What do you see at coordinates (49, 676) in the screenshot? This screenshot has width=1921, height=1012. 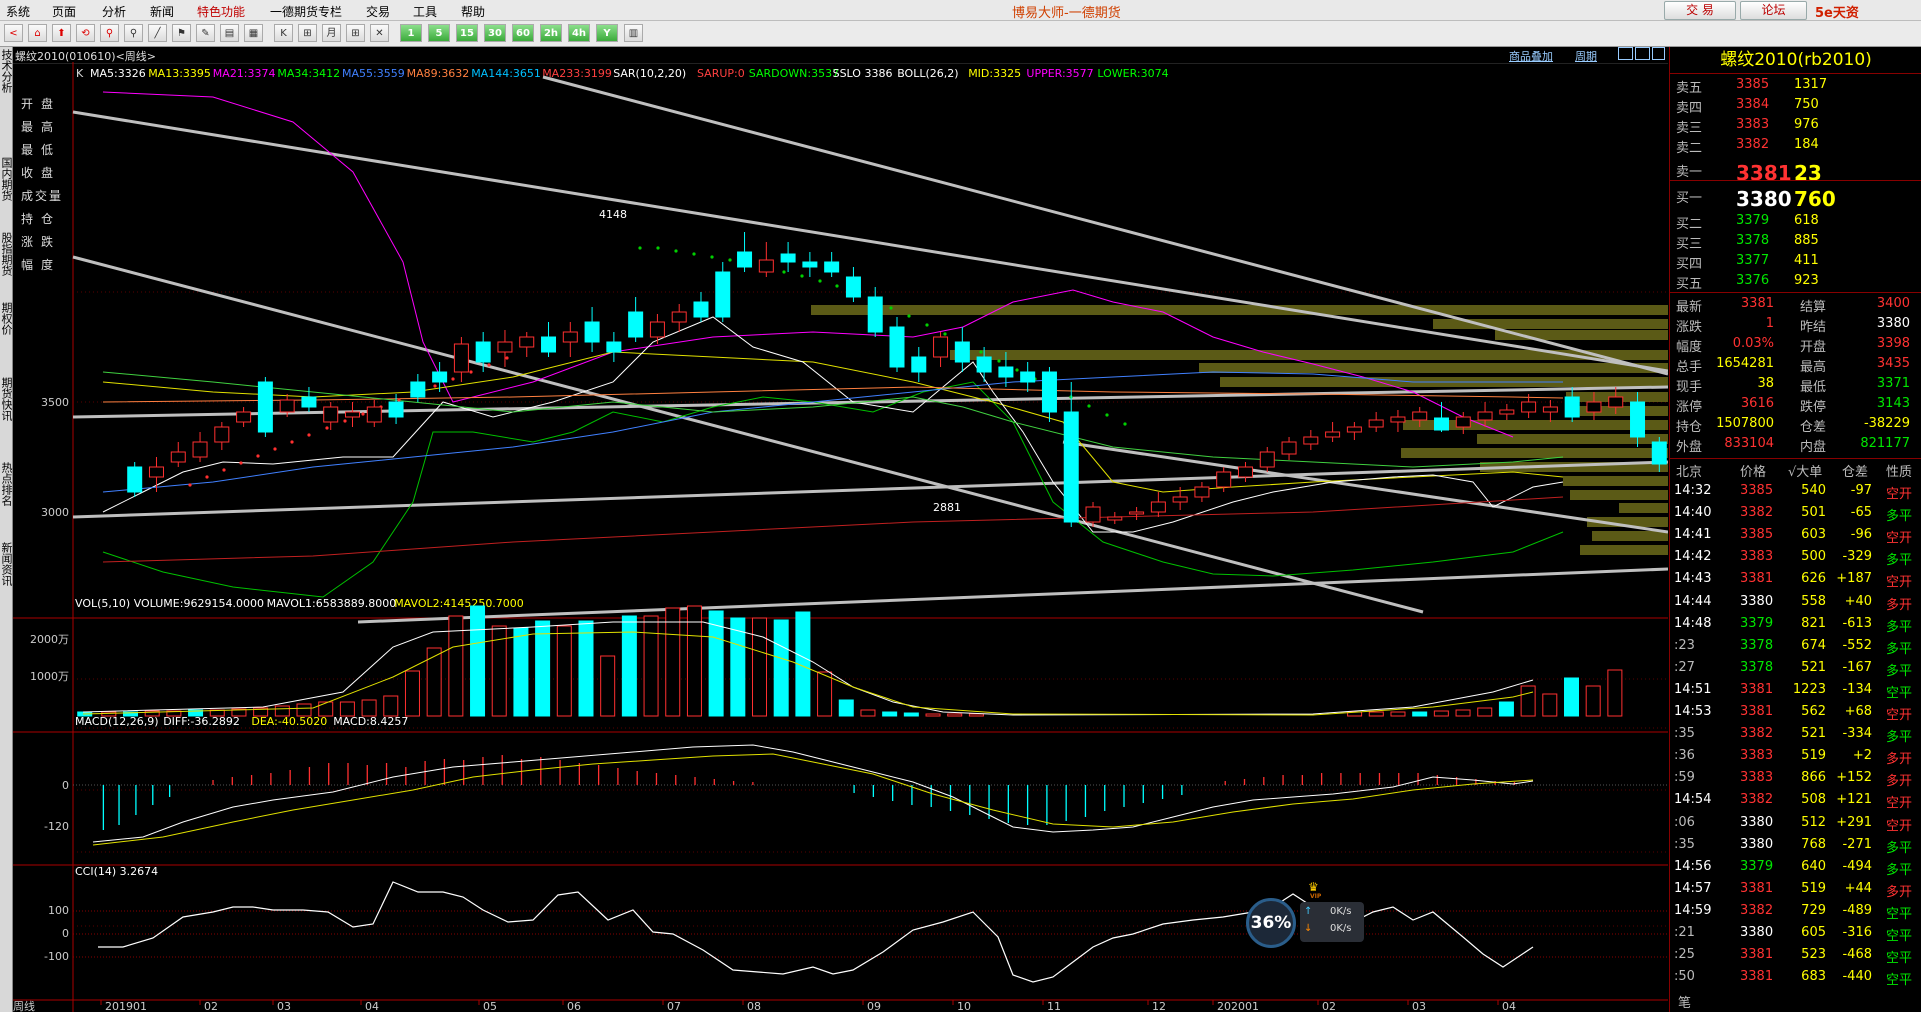 I see `volume-axis-label: 1000万` at bounding box center [49, 676].